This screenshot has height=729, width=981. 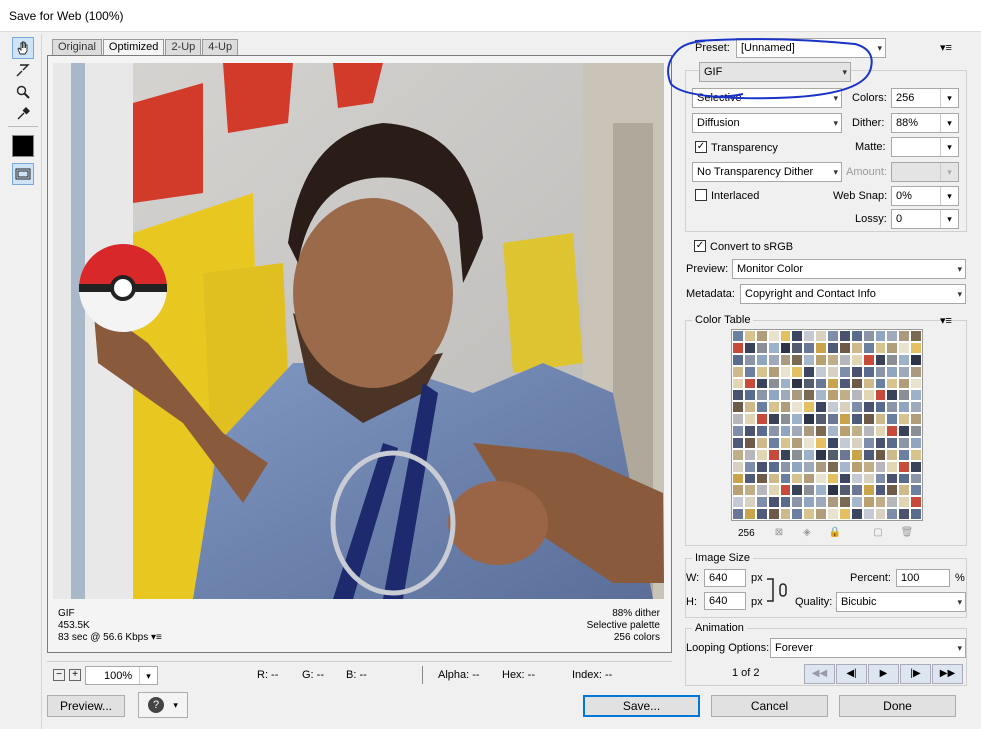 What do you see at coordinates (75, 675) in the screenshot?
I see `zoom-in-button: +` at bounding box center [75, 675].